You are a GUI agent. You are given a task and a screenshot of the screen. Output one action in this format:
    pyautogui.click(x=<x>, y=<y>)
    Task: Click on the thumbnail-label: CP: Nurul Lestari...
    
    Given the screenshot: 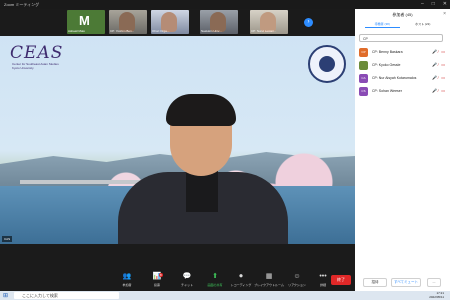 What is the action you would take?
    pyautogui.click(x=264, y=31)
    